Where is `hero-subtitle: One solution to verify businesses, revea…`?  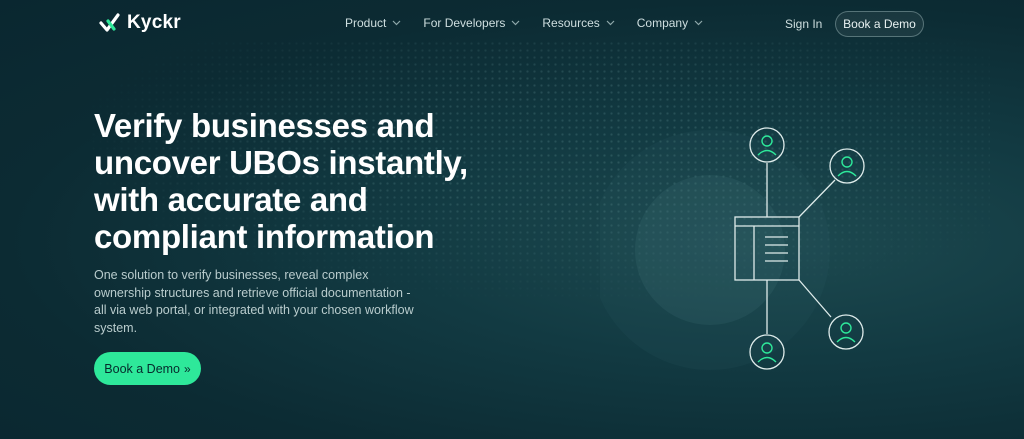
hero-subtitle: One solution to verify businesses, revea… is located at coordinates (254, 301).